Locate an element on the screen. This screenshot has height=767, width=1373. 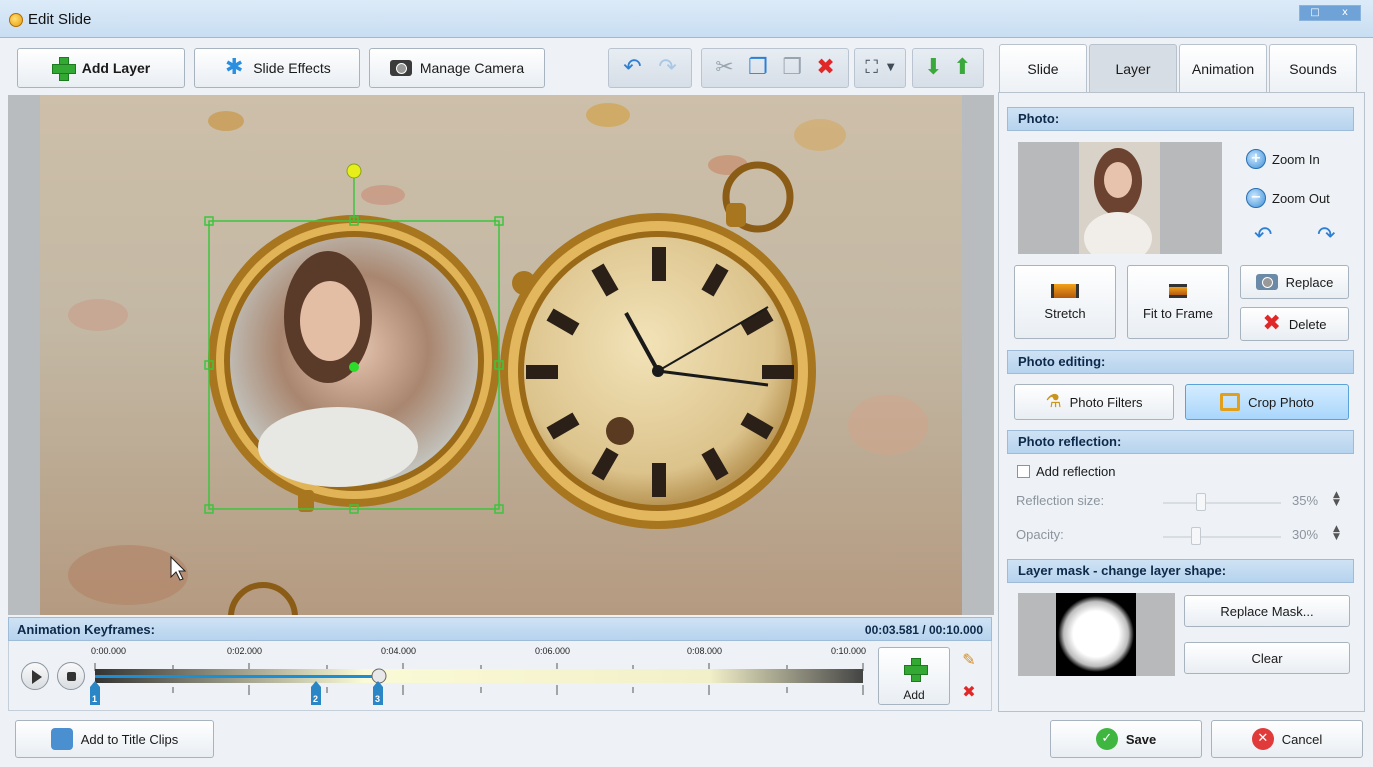
maximize-button: □ is located at coordinates (1315, 13).